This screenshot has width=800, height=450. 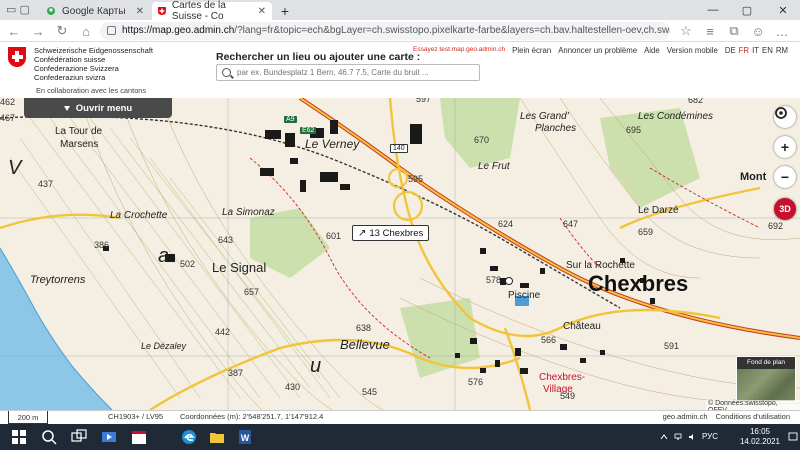 What do you see at coordinates (678, 437) in the screenshot?
I see `network-icon` at bounding box center [678, 437].